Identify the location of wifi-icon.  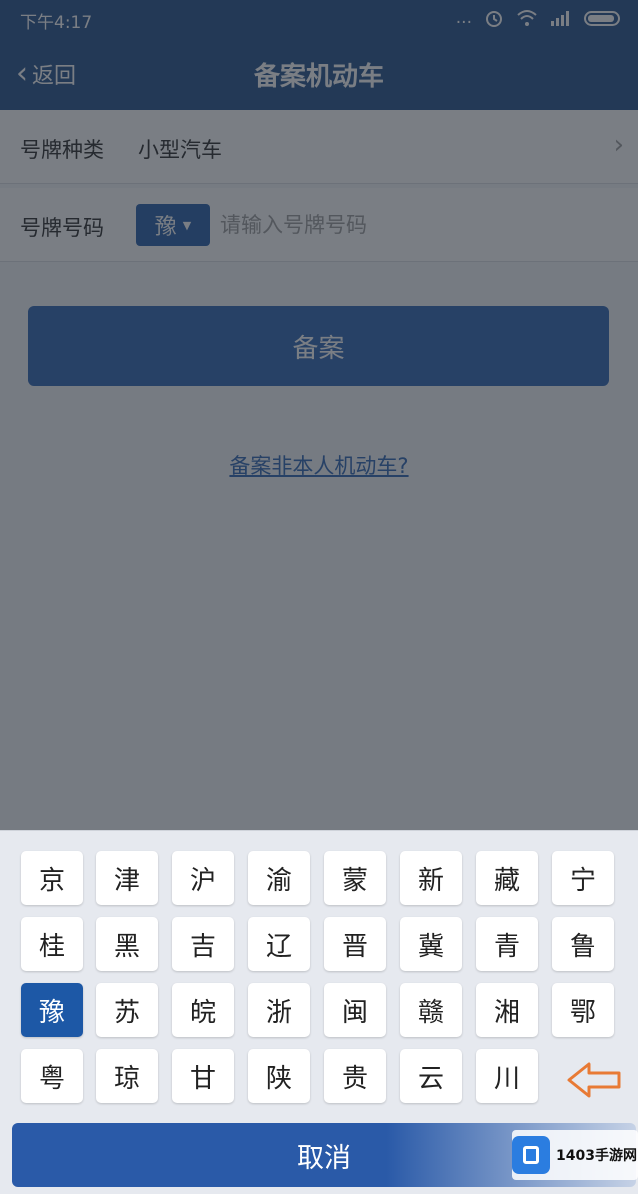
(527, 18).